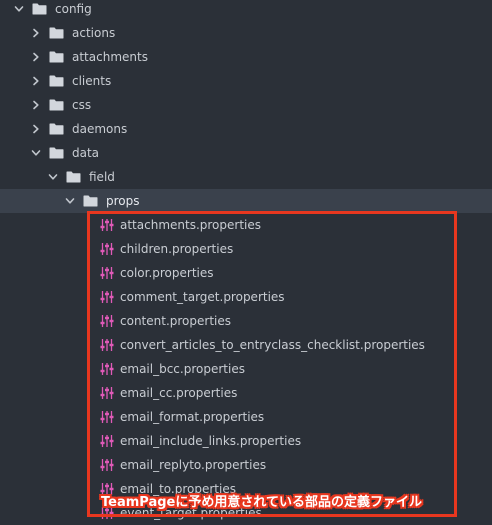 The height and width of the screenshot is (525, 492). What do you see at coordinates (110, 57) in the screenshot?
I see `tree-item-label: attachments` at bounding box center [110, 57].